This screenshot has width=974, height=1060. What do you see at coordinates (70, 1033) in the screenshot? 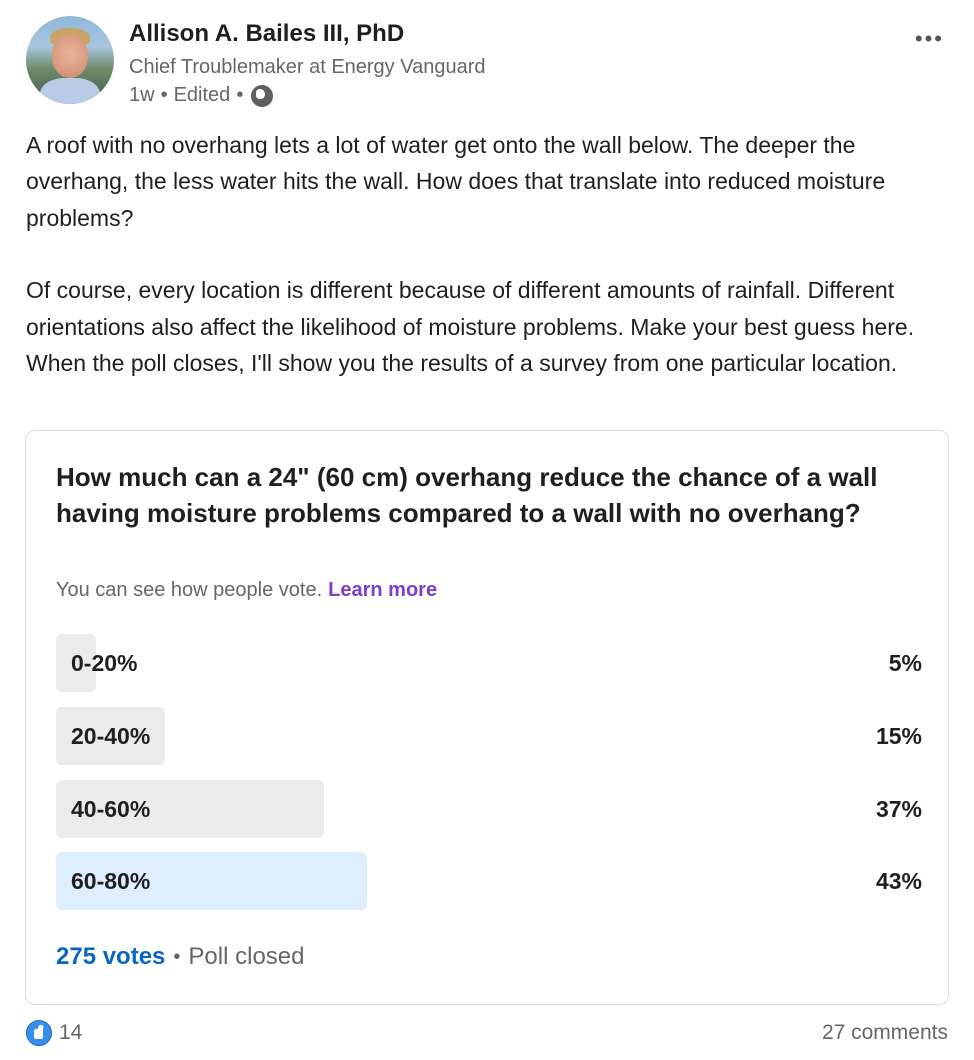
I see `reactions-count: 14` at bounding box center [70, 1033].